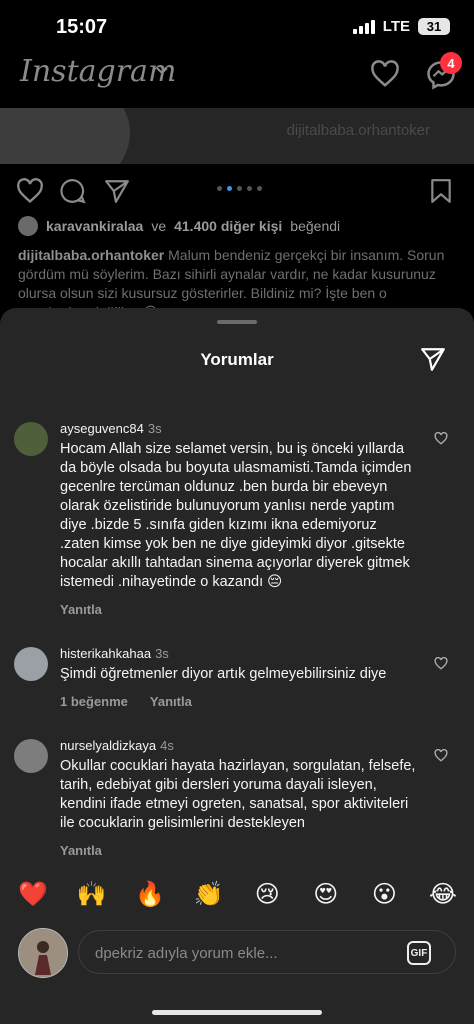 This screenshot has width=474, height=1024. What do you see at coordinates (267, 895) in the screenshot?
I see `emoji-button: 😢` at bounding box center [267, 895].